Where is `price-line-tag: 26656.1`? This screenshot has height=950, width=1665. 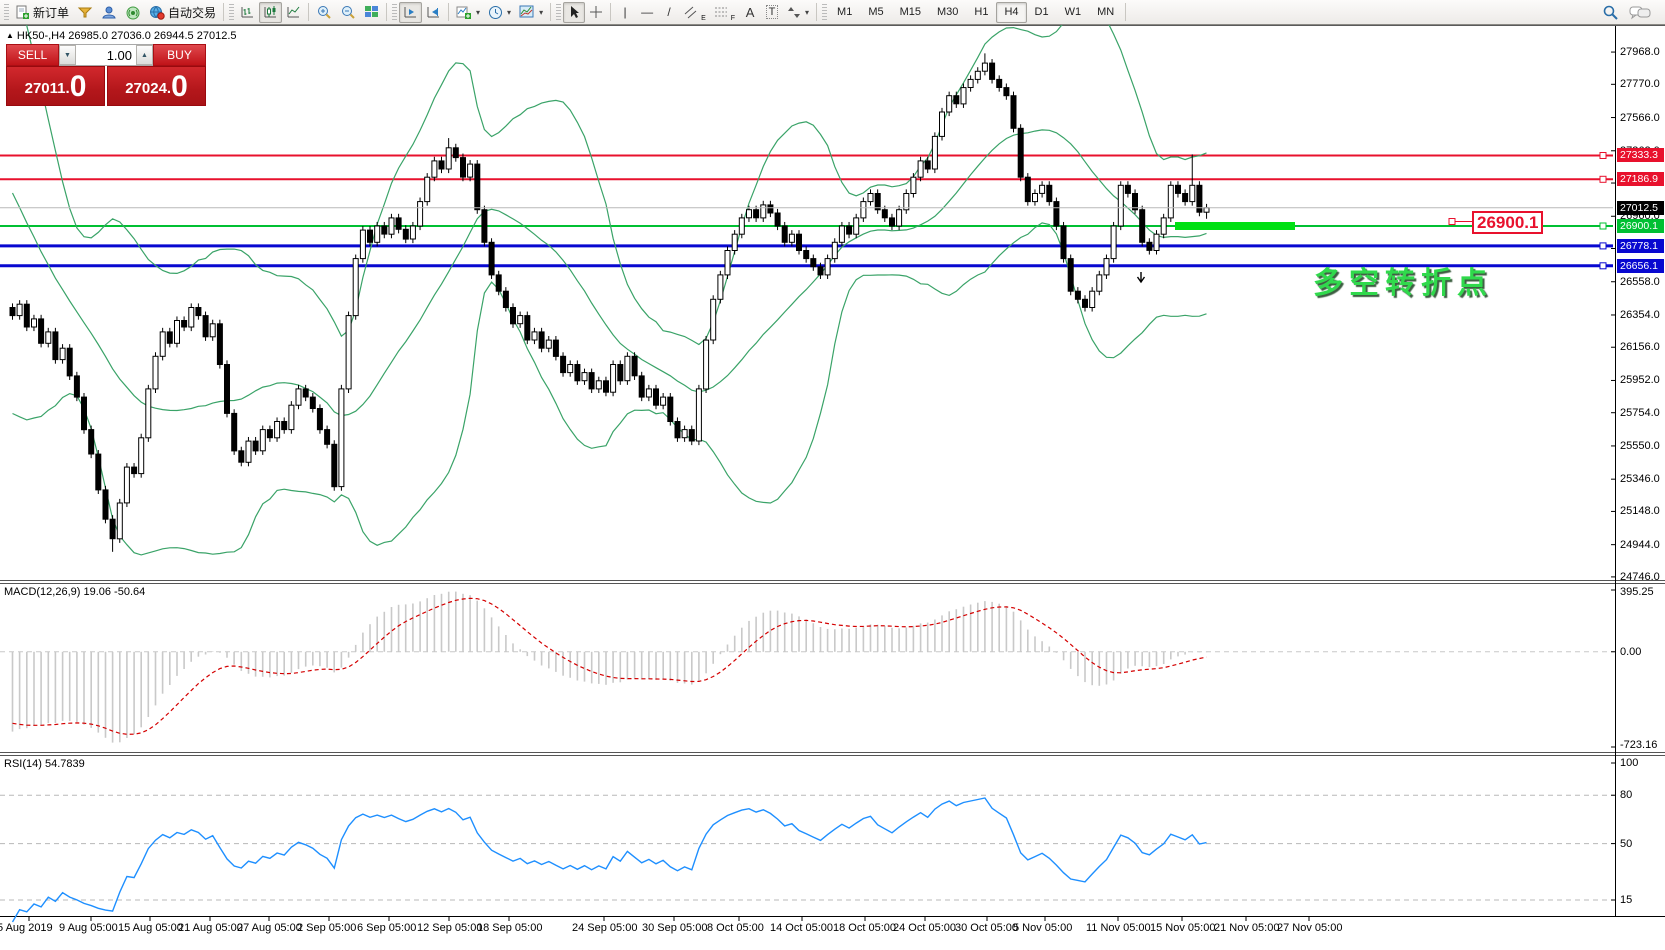 price-line-tag: 26656.1 is located at coordinates (1640, 266).